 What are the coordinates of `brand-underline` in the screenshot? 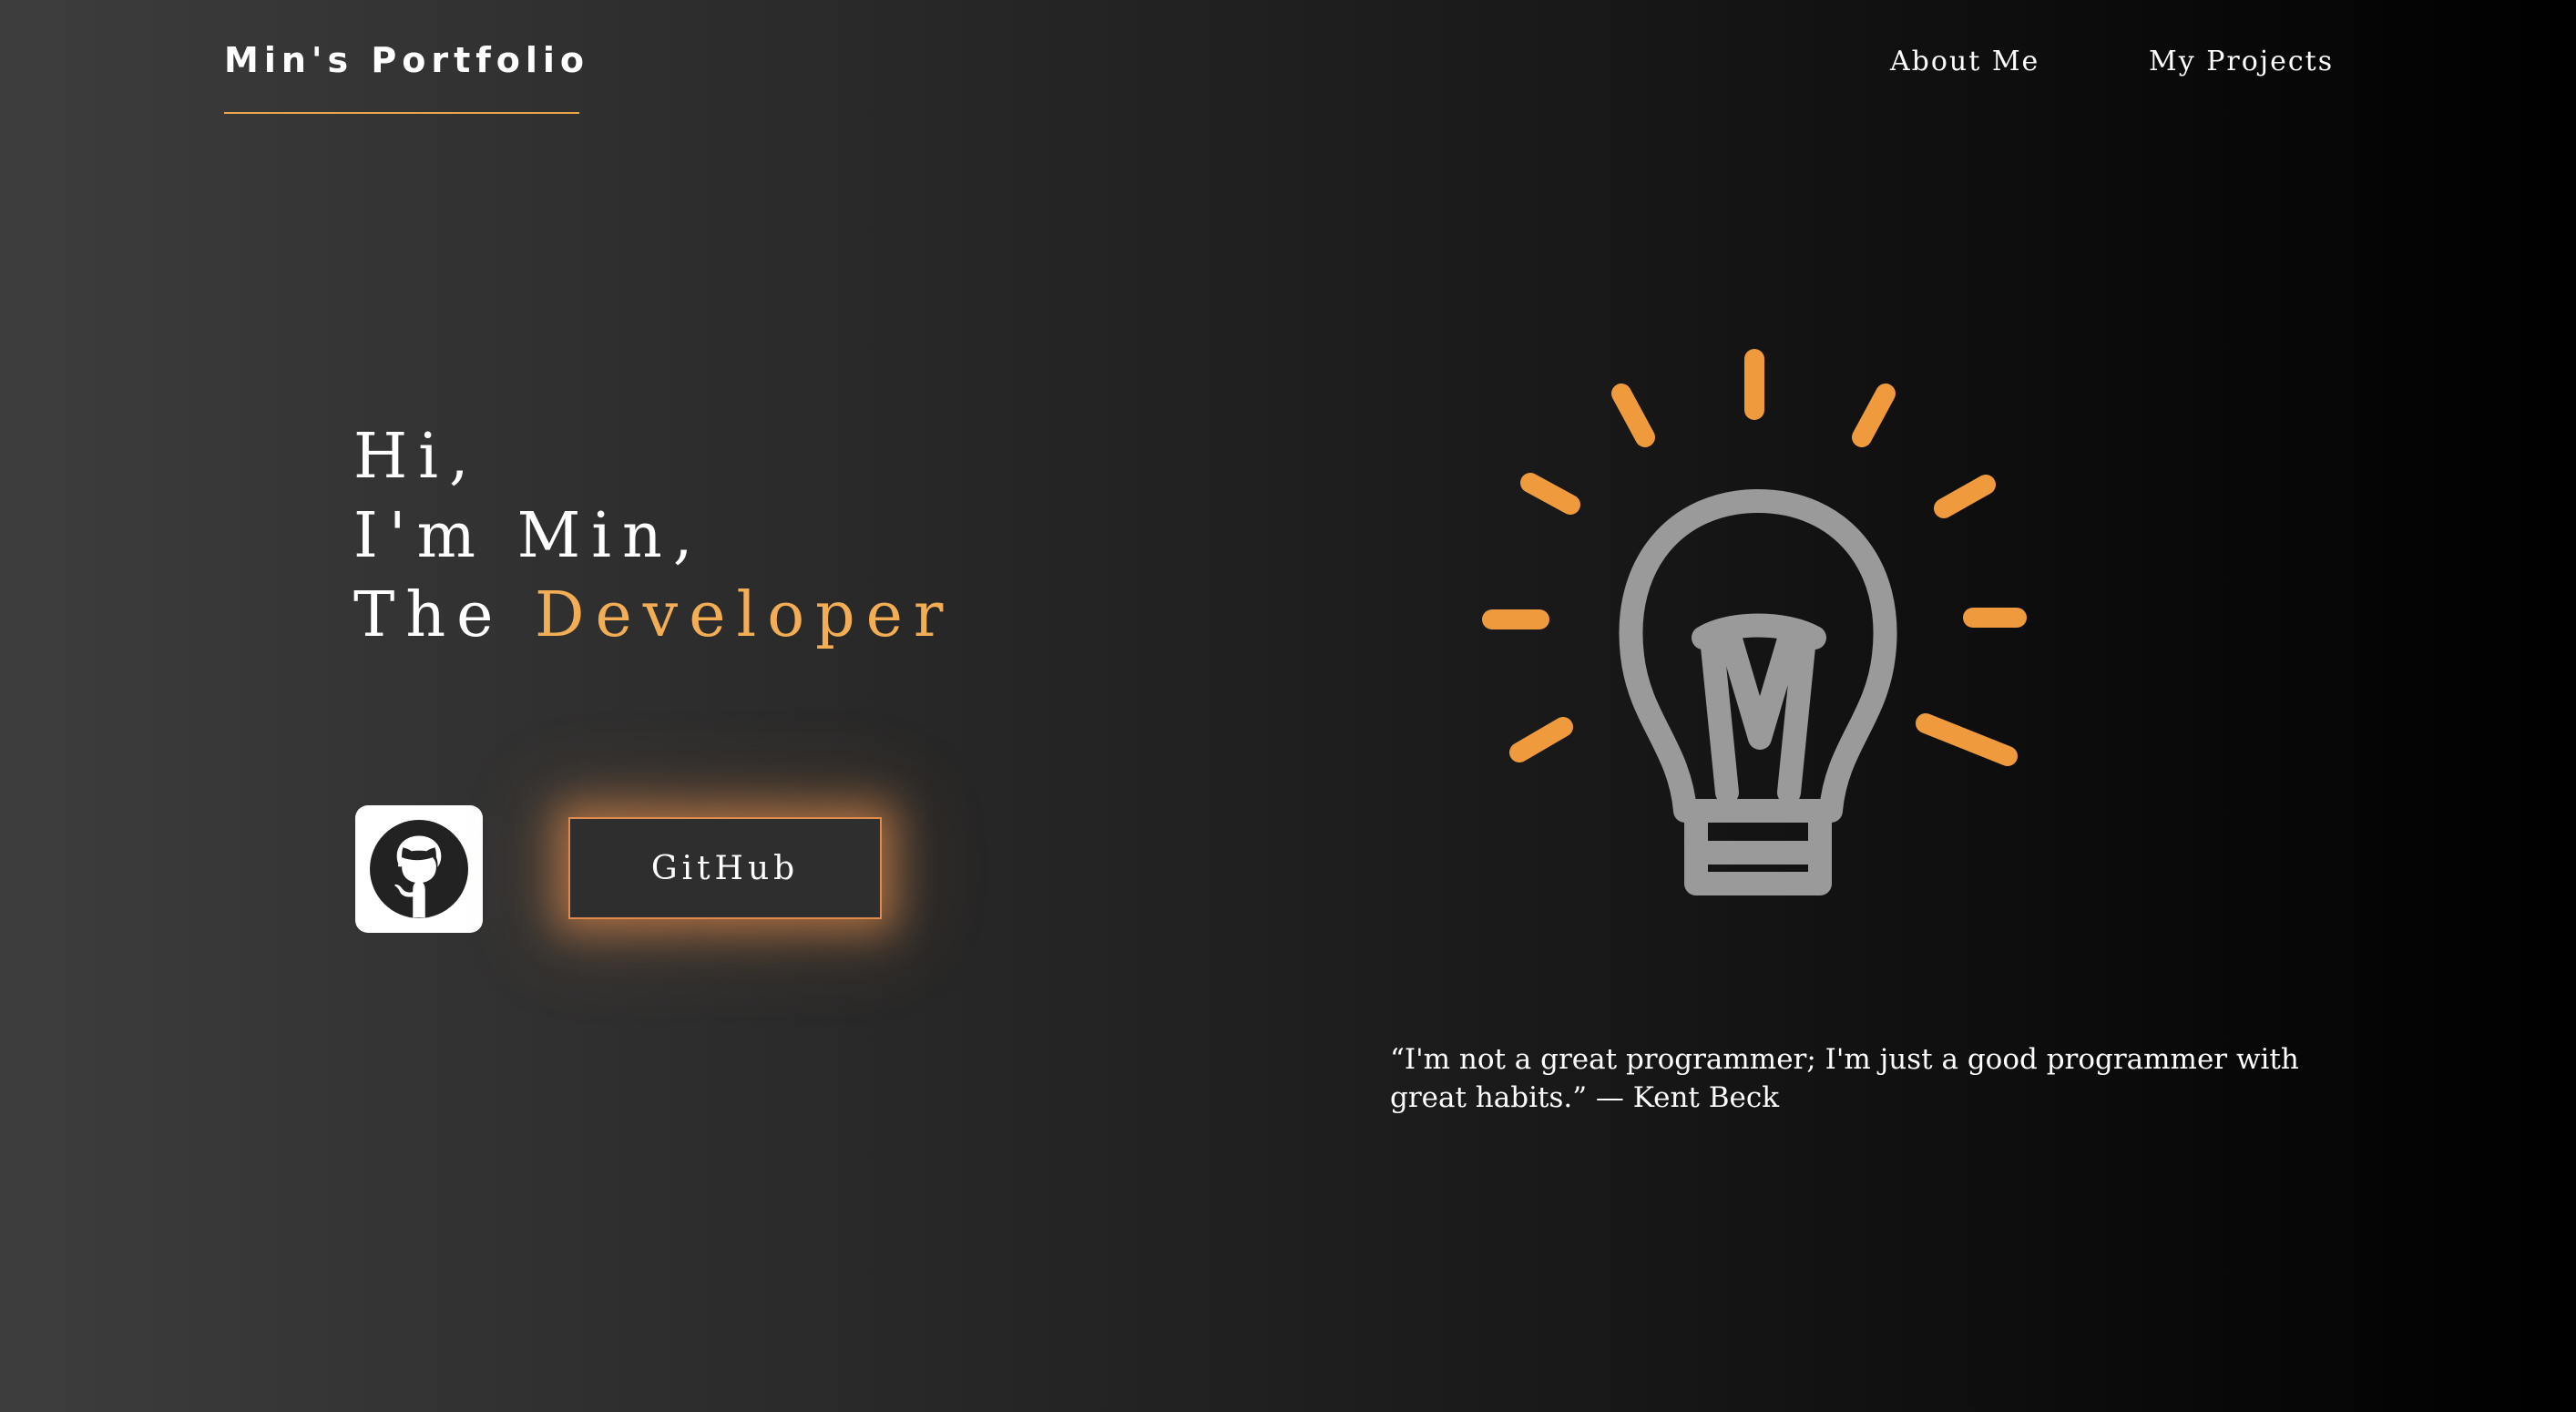 It's located at (402, 113).